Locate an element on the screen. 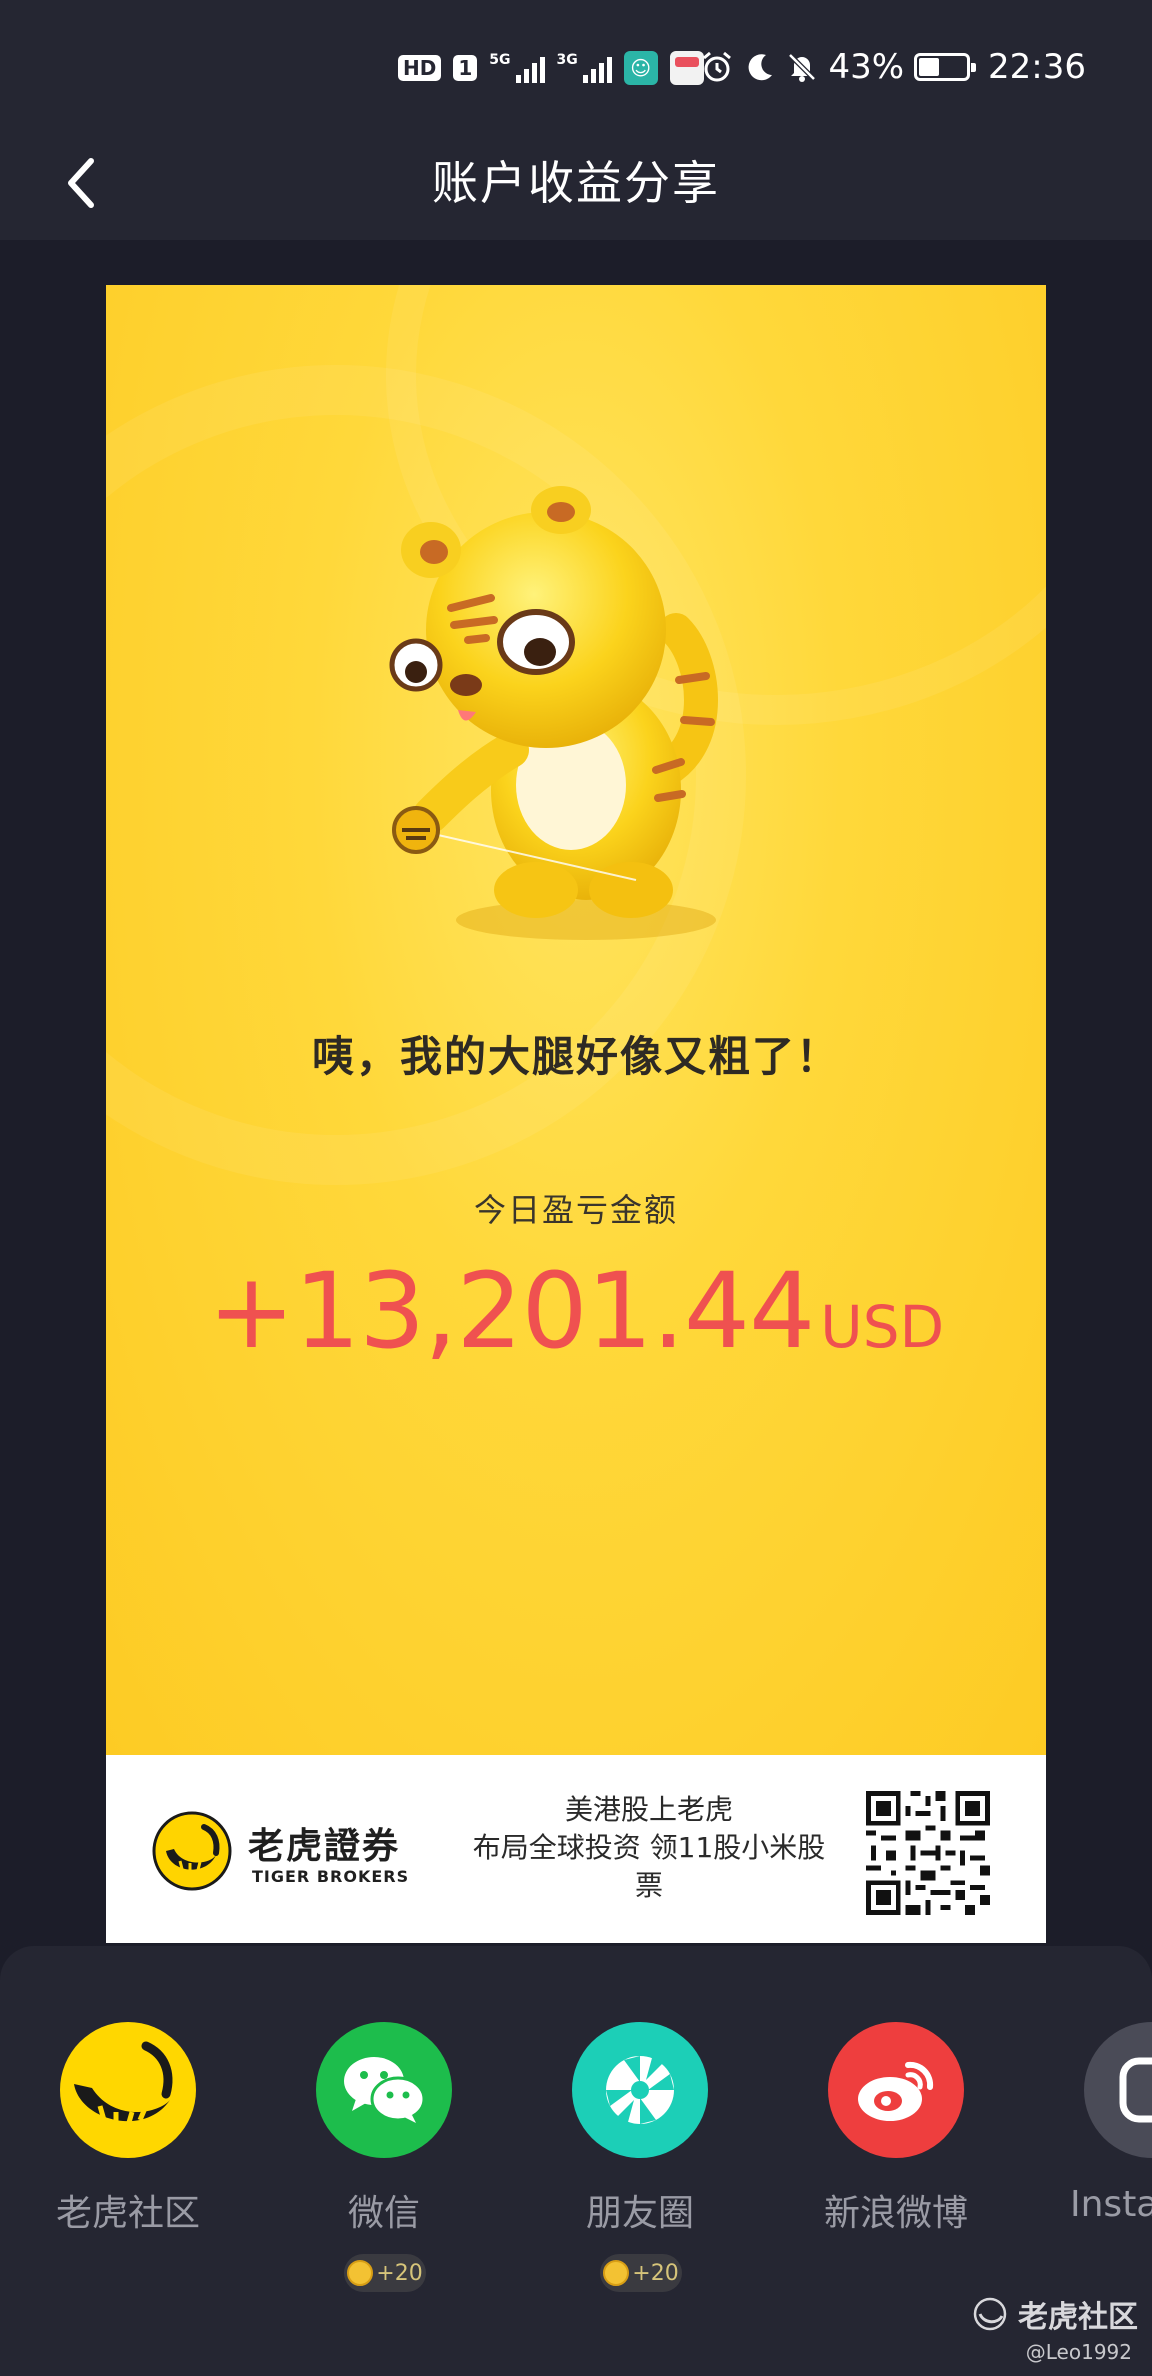 The width and height of the screenshot is (1152, 2376). chevron-left-icon is located at coordinates (81, 183).